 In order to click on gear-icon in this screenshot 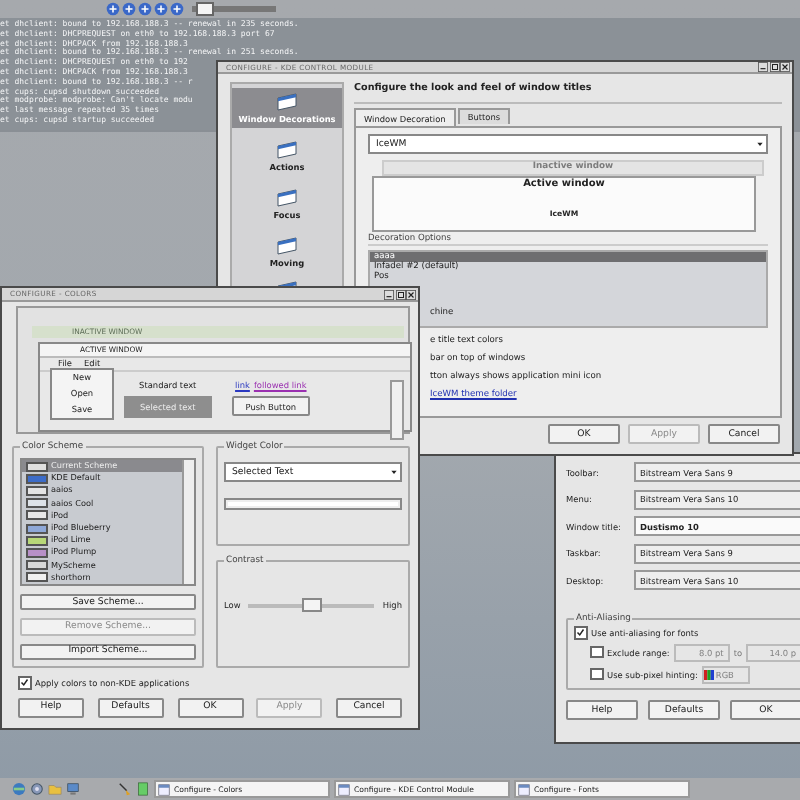, I will do `click(37, 789)`.